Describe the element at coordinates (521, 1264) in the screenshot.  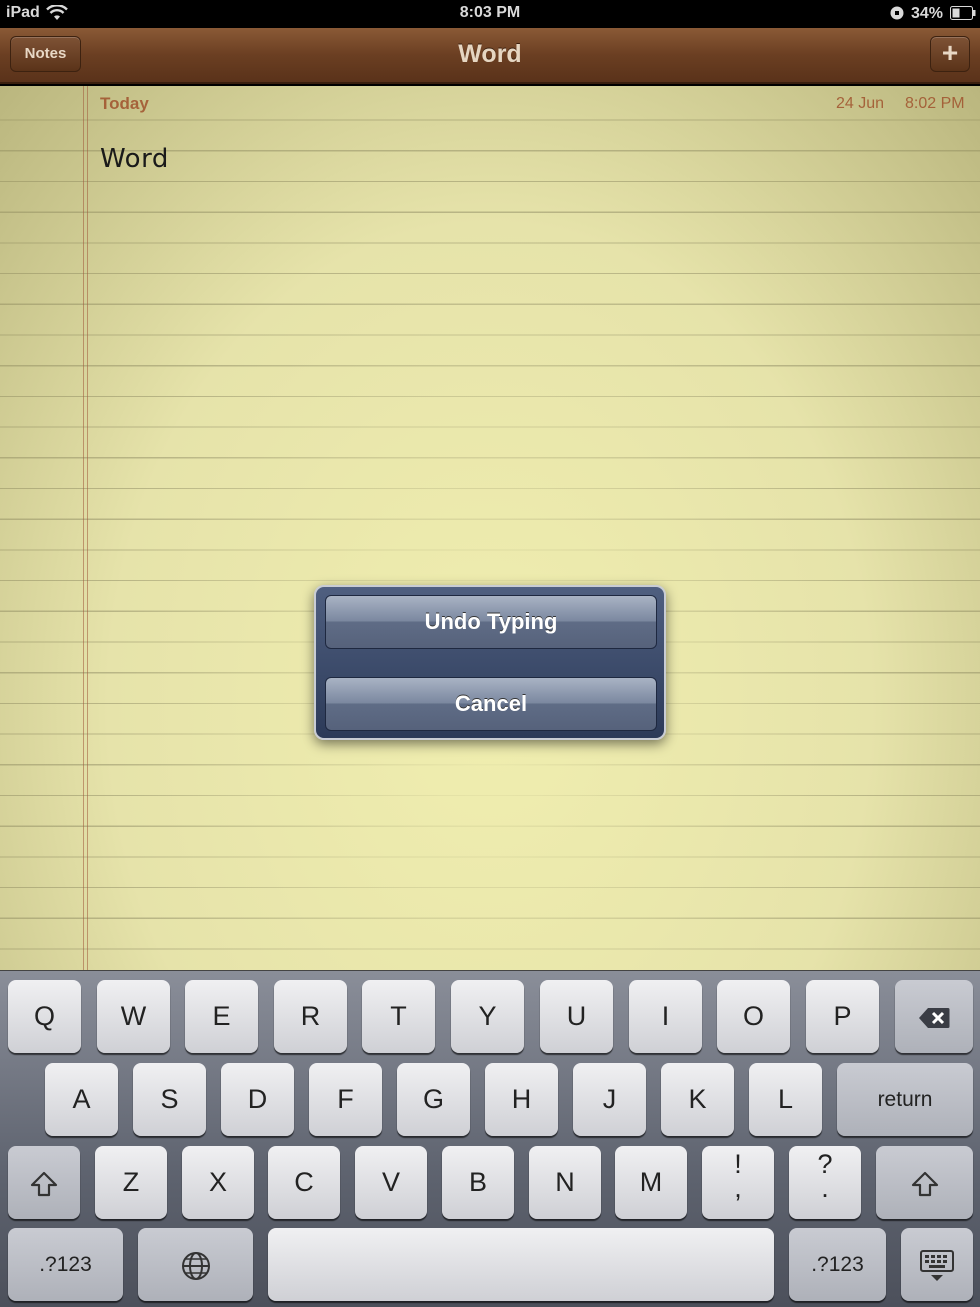
I see `space-bar` at that location.